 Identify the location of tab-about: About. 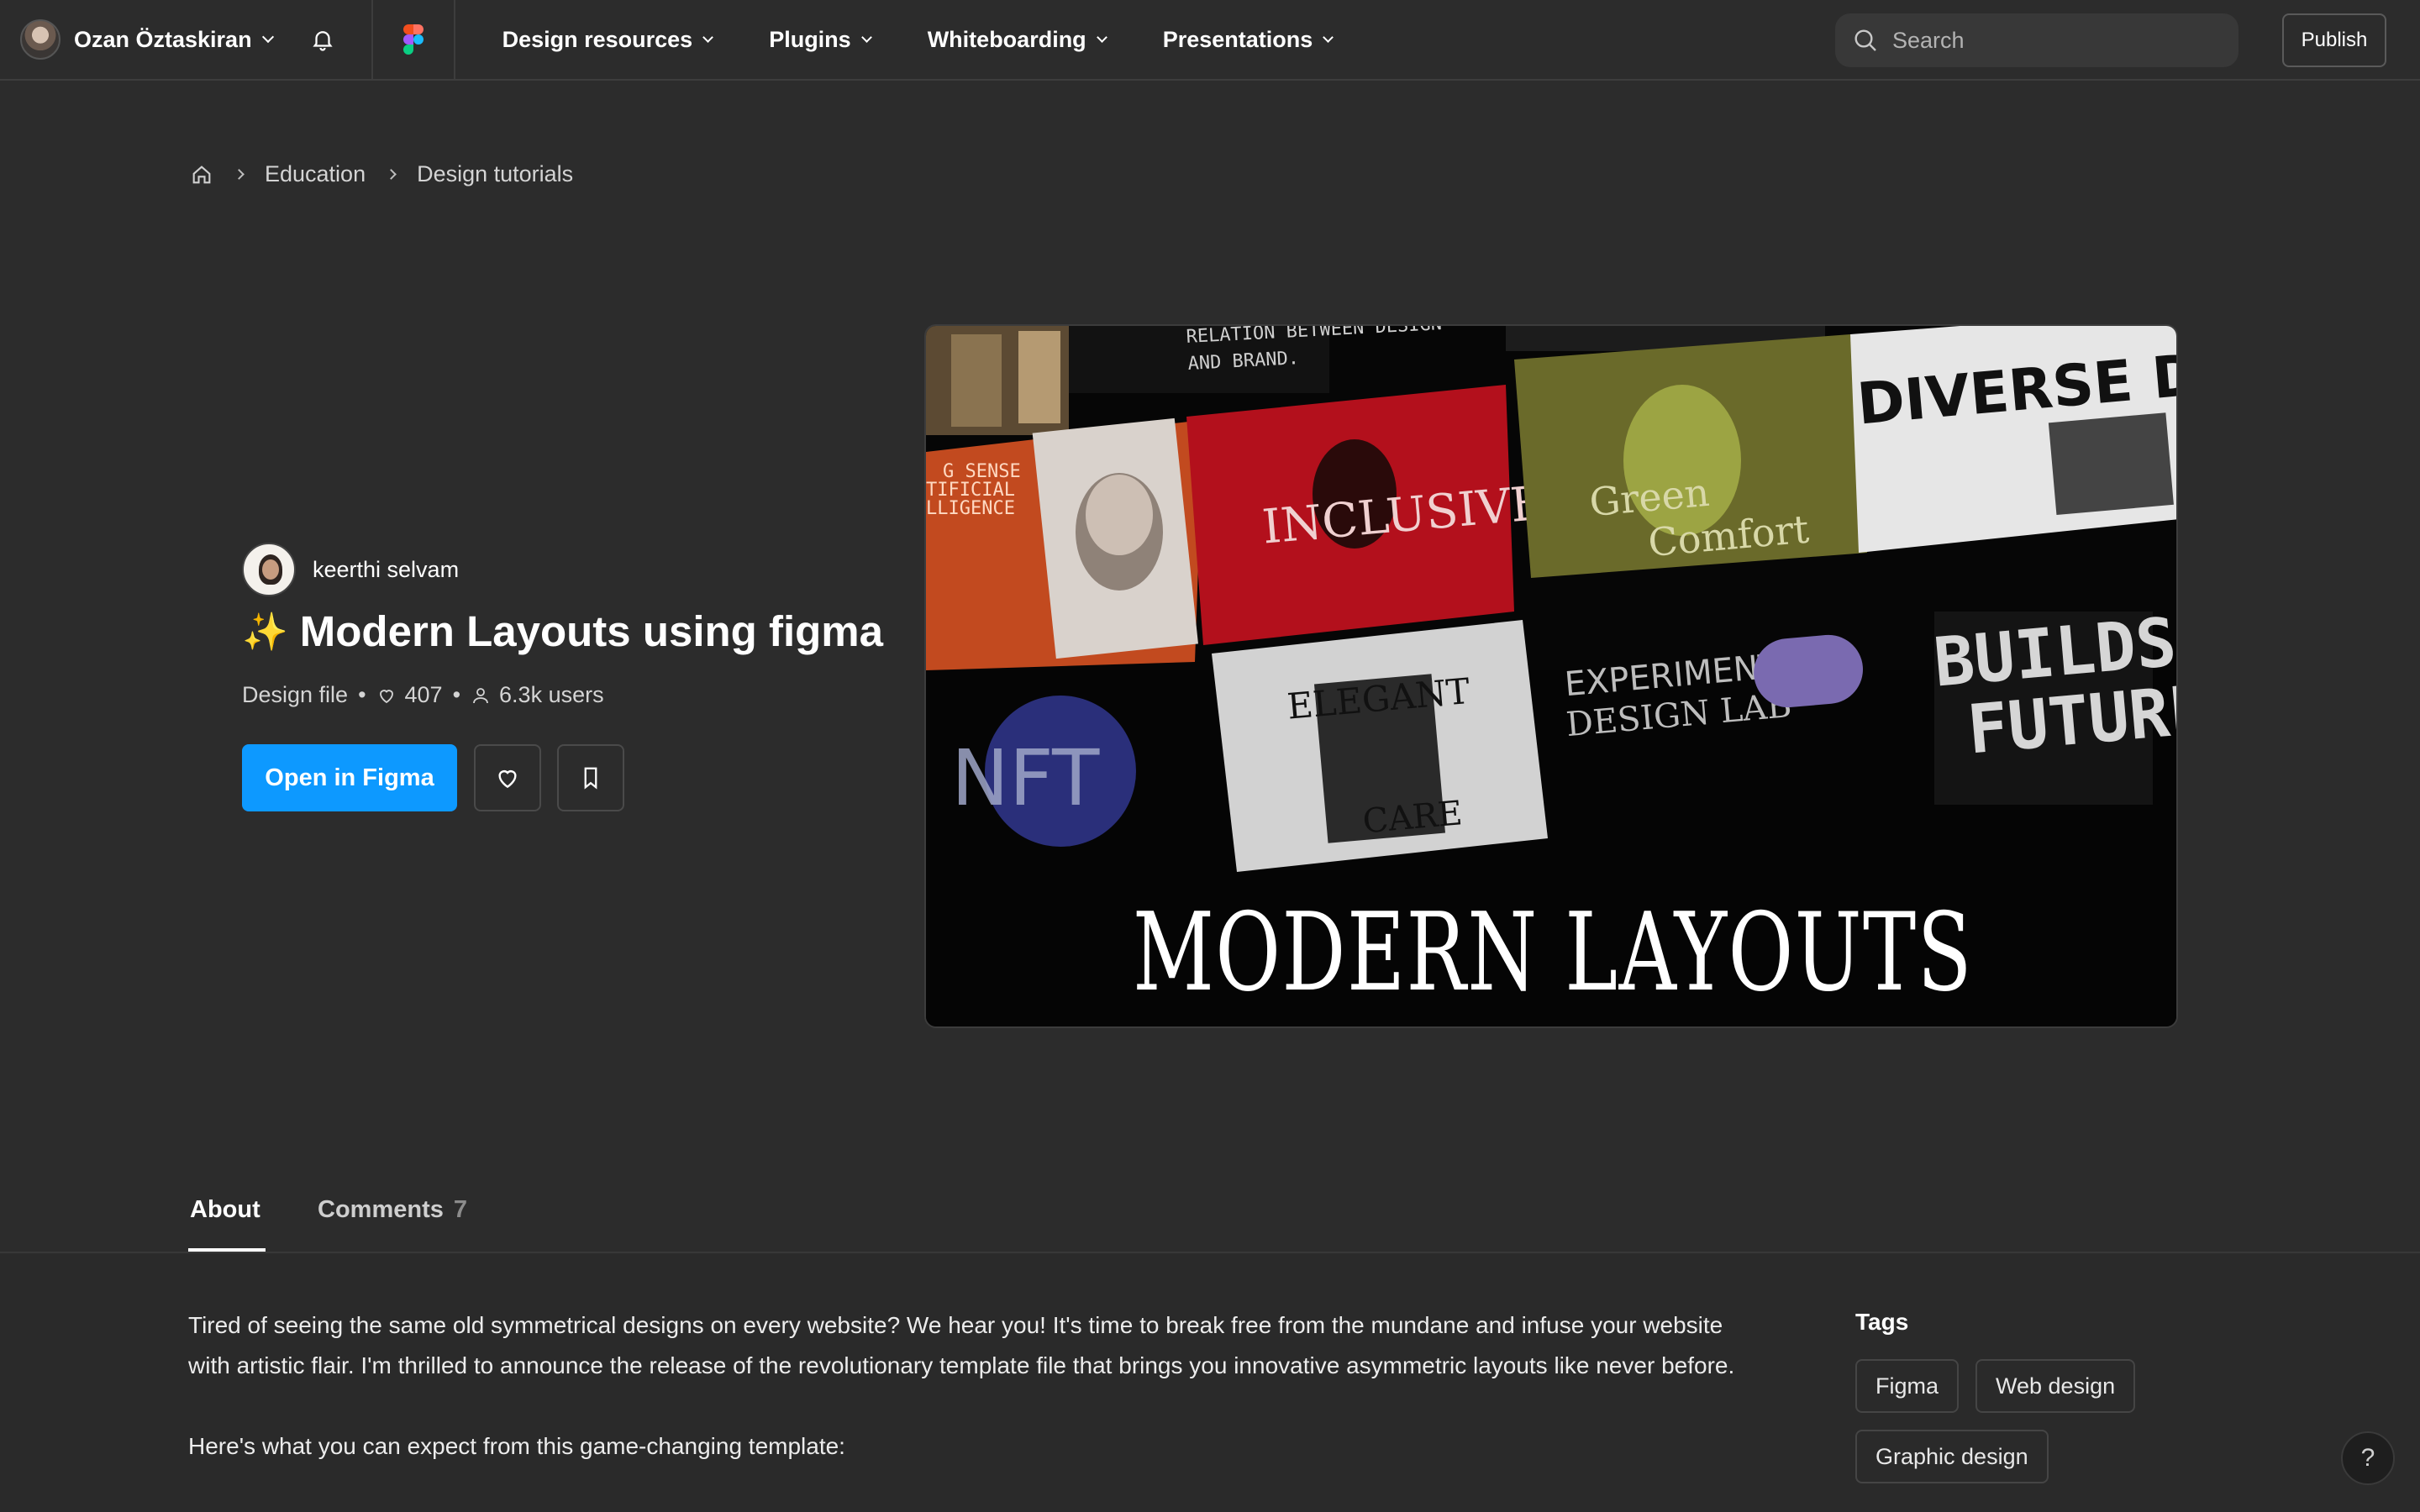
(225, 1210).